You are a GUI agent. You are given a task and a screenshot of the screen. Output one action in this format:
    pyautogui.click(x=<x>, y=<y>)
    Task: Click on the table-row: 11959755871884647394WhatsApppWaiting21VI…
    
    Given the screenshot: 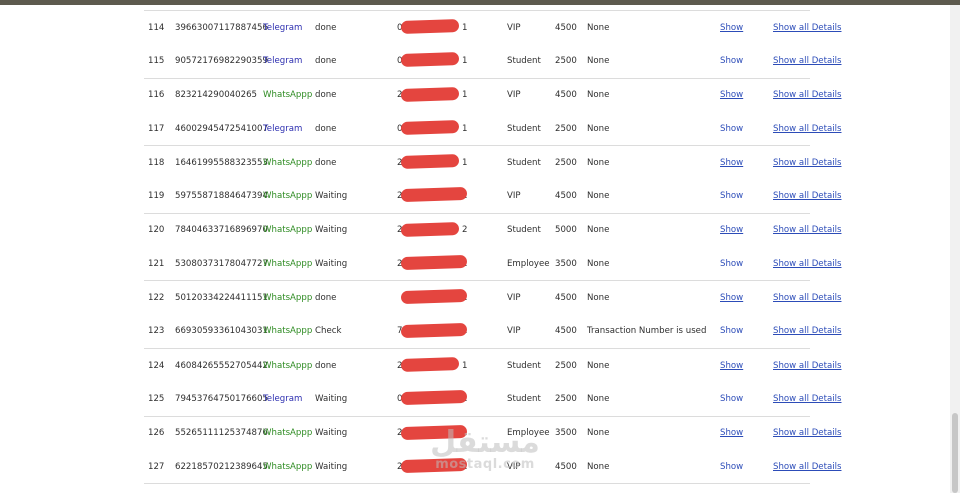 What is the action you would take?
    pyautogui.click(x=493, y=196)
    